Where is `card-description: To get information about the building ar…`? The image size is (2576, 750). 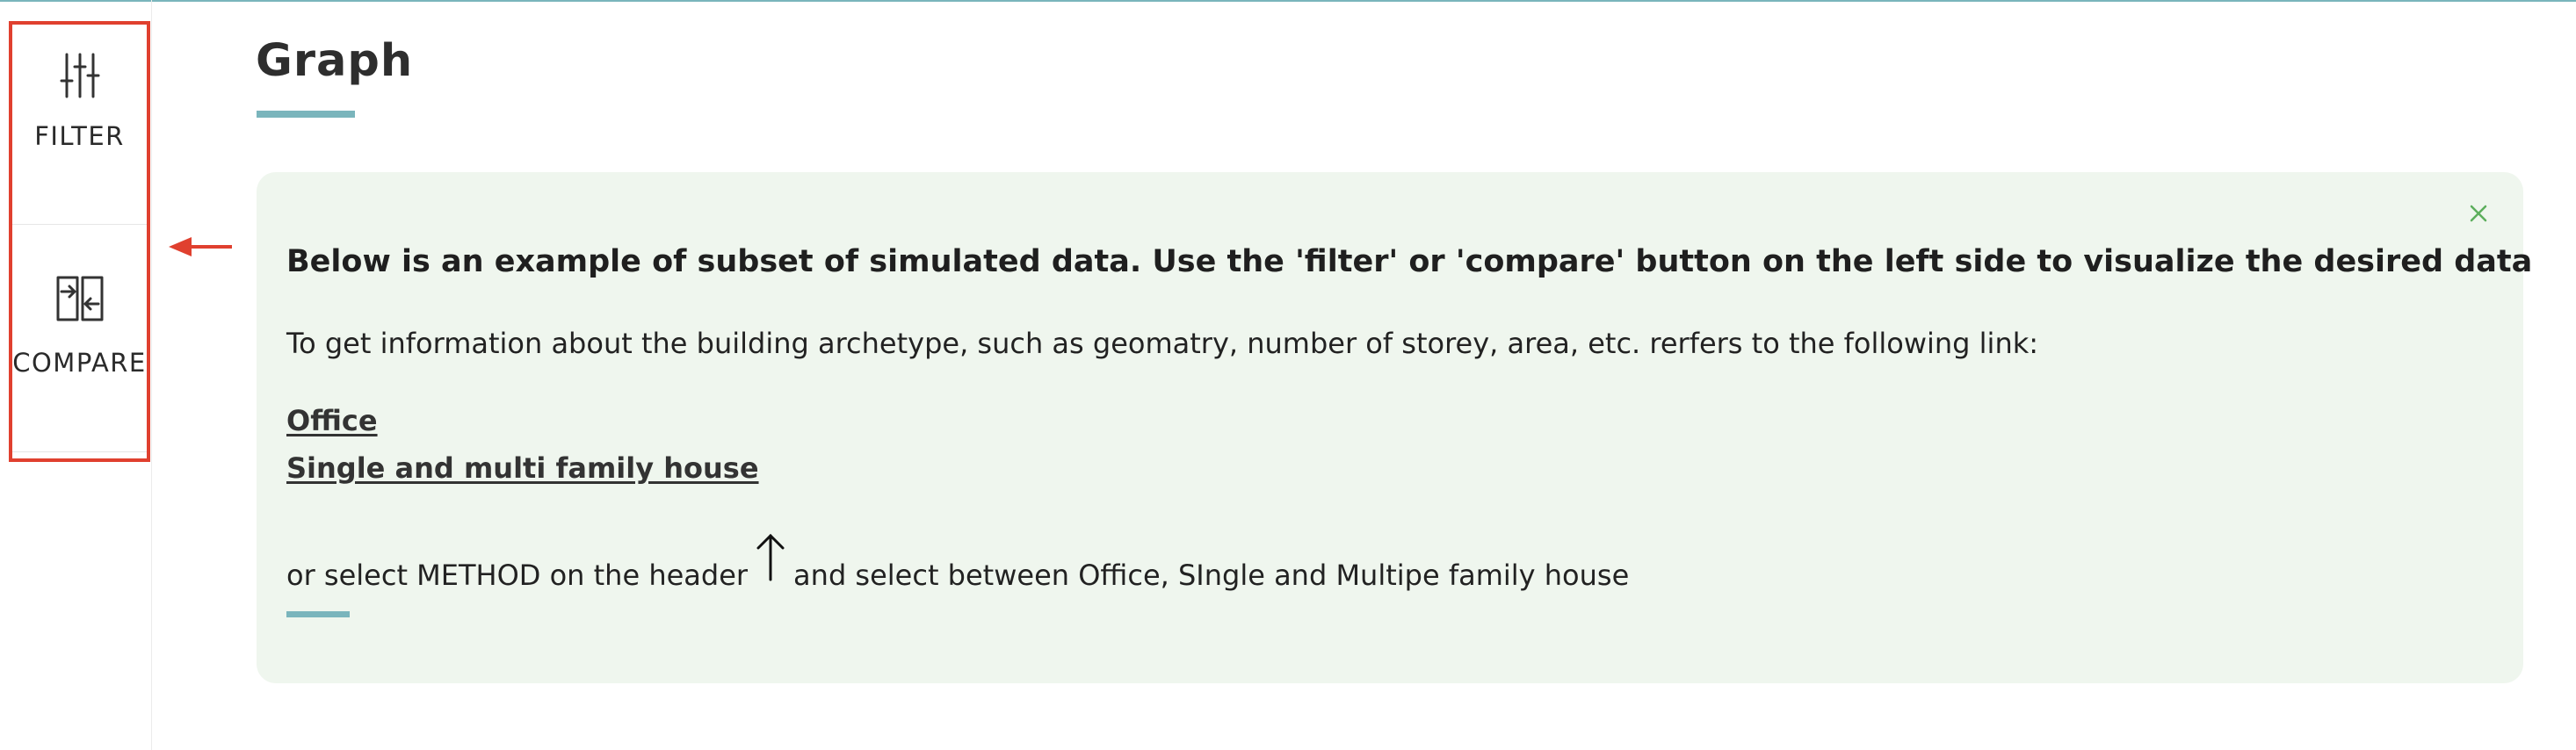 card-description: To get information about the building ar… is located at coordinates (1162, 343).